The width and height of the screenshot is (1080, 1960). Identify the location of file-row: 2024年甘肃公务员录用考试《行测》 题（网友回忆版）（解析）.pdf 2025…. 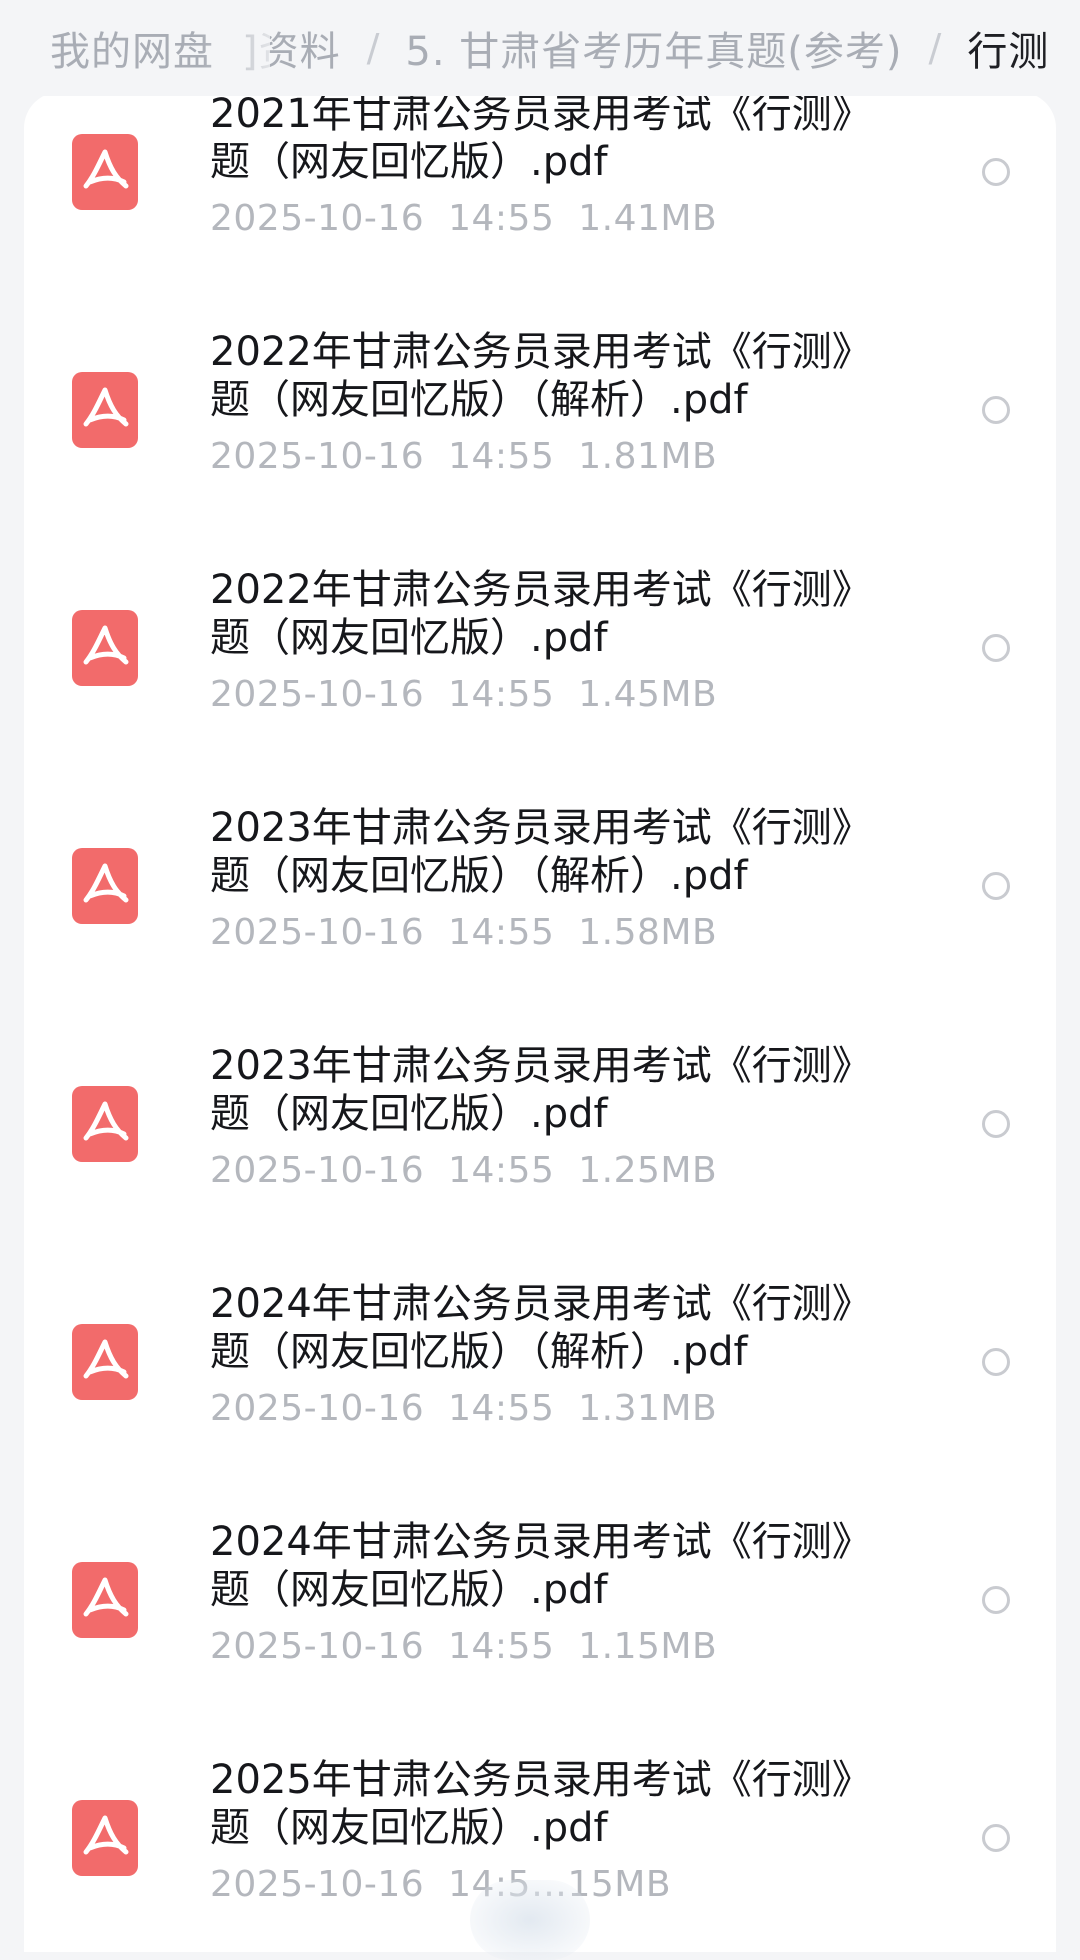
(540, 1399).